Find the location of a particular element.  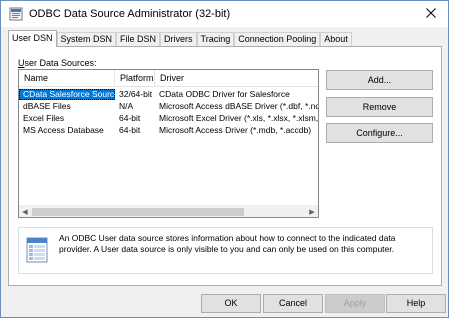

tab-drivers: Drivers is located at coordinates (178, 39).